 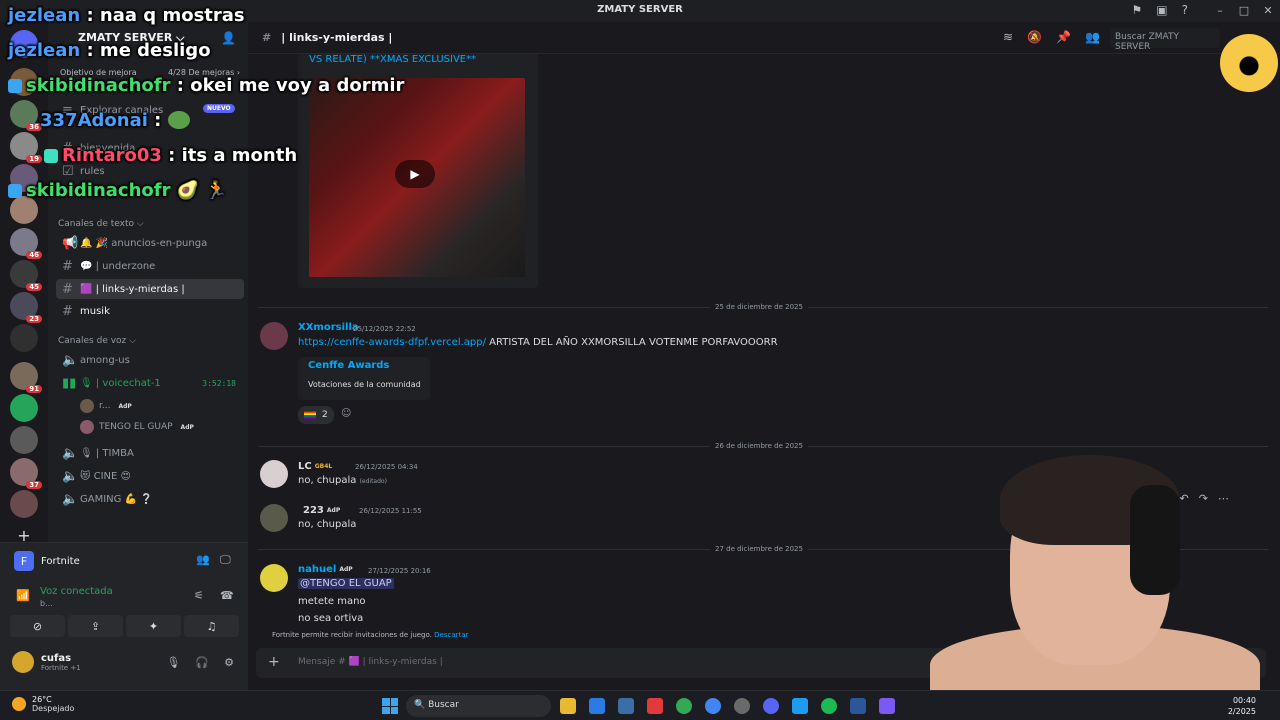 I want to click on inbox-icon: ▣, so click(x=1161, y=10).